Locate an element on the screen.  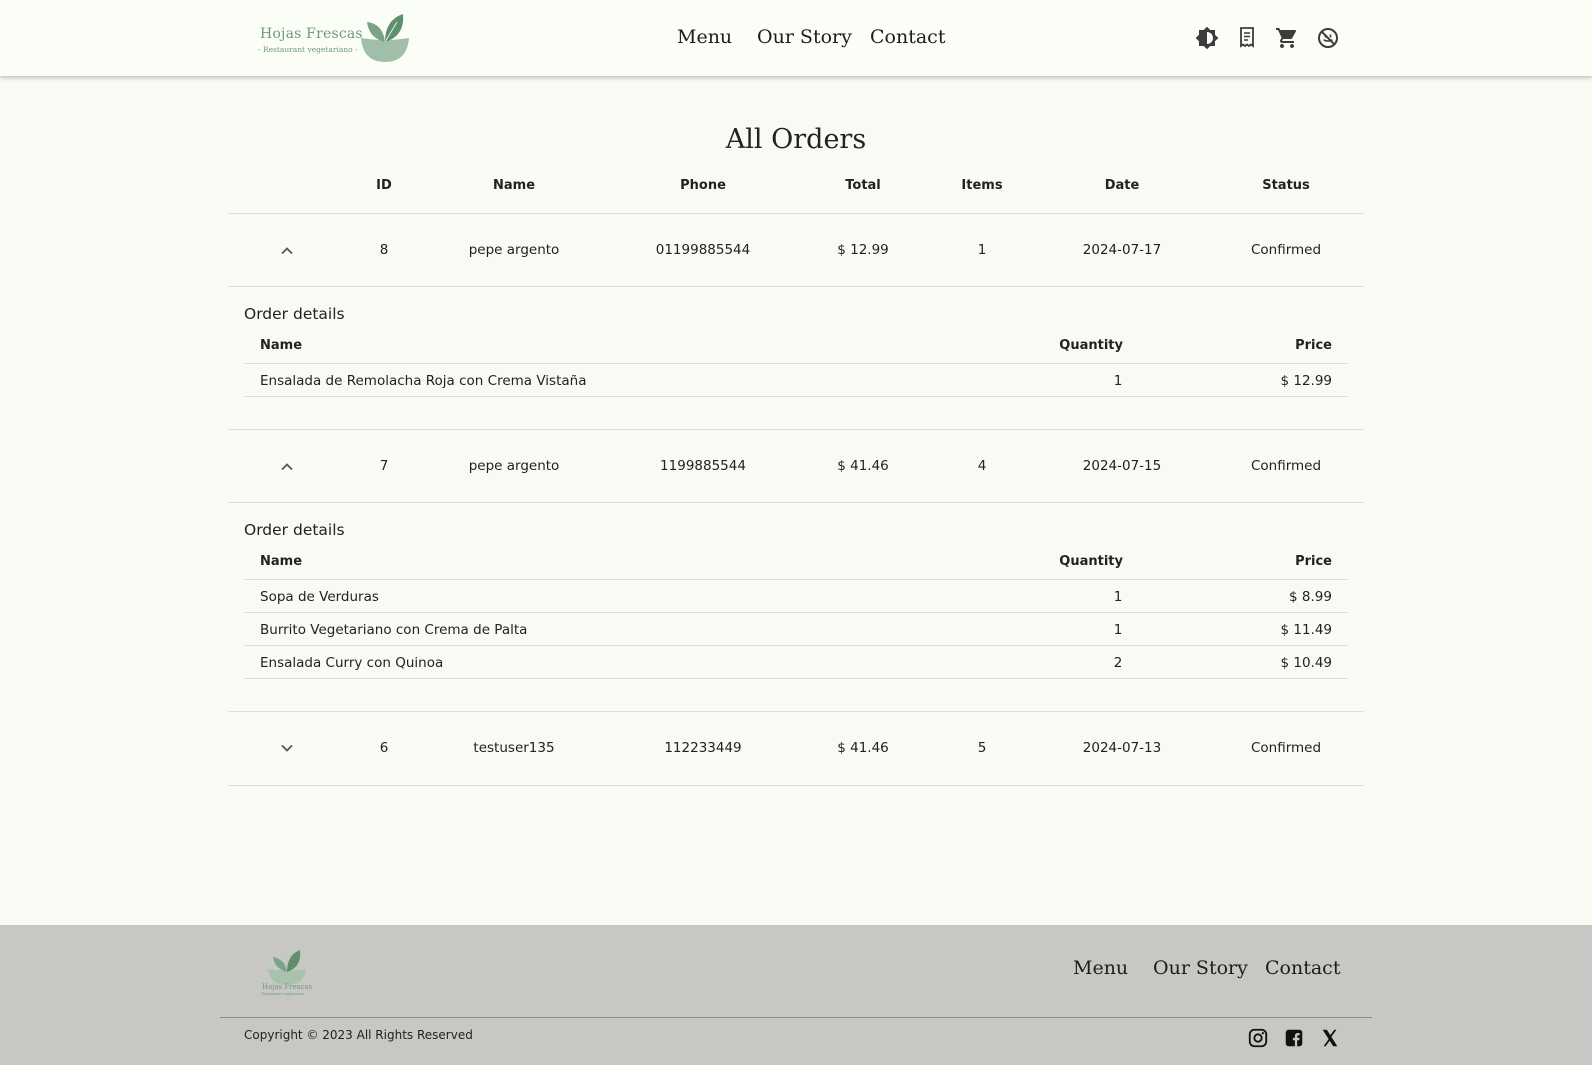
footer-nav-our-story: Our Story is located at coordinates (1200, 968).